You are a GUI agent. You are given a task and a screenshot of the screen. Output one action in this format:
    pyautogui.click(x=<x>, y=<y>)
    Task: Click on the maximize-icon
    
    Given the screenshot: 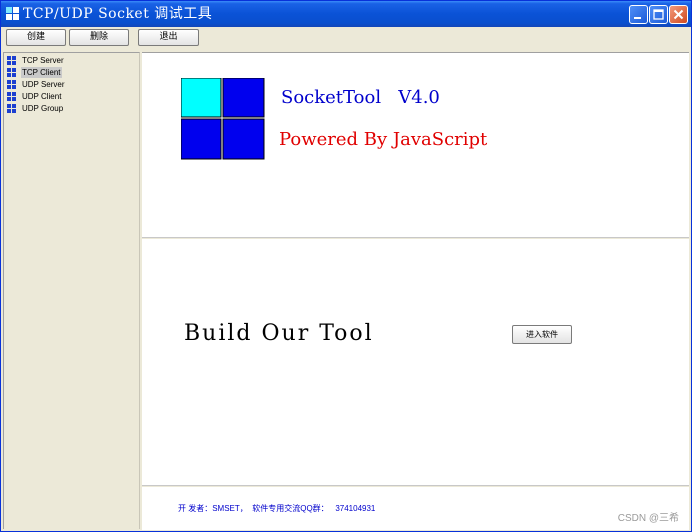 What is the action you would take?
    pyautogui.click(x=658, y=14)
    